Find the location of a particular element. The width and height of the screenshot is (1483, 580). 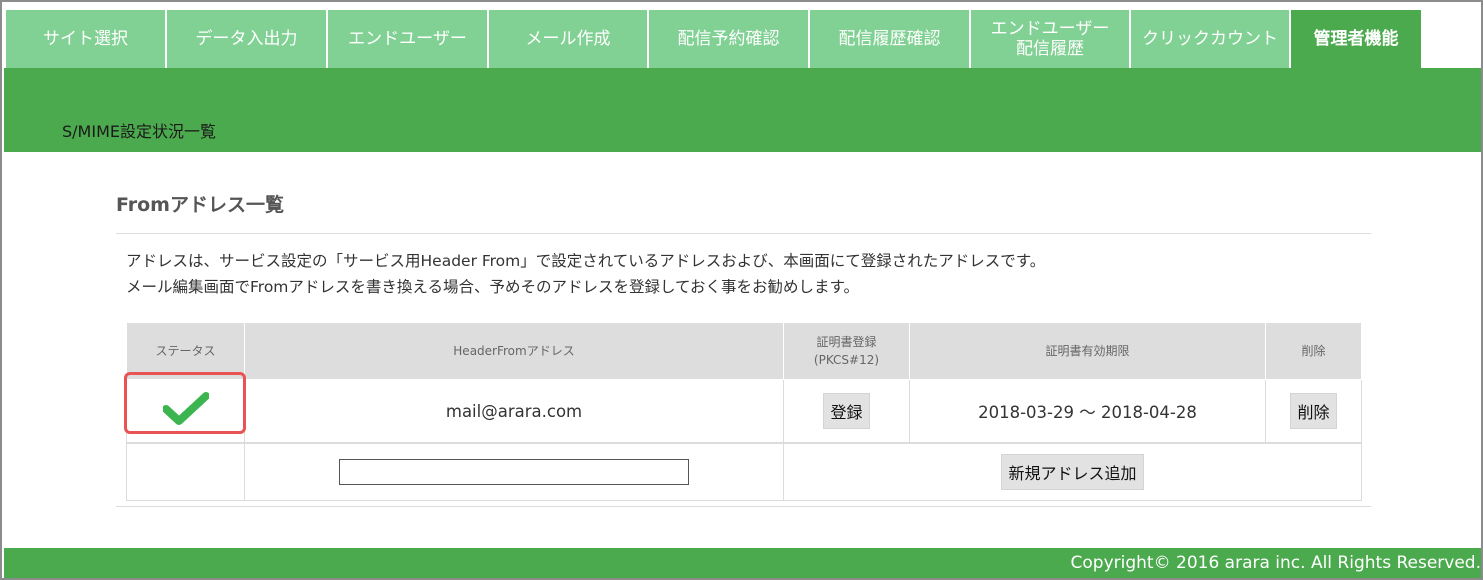

header-cert-register-line1: 証明書登録 is located at coordinates (846, 342).